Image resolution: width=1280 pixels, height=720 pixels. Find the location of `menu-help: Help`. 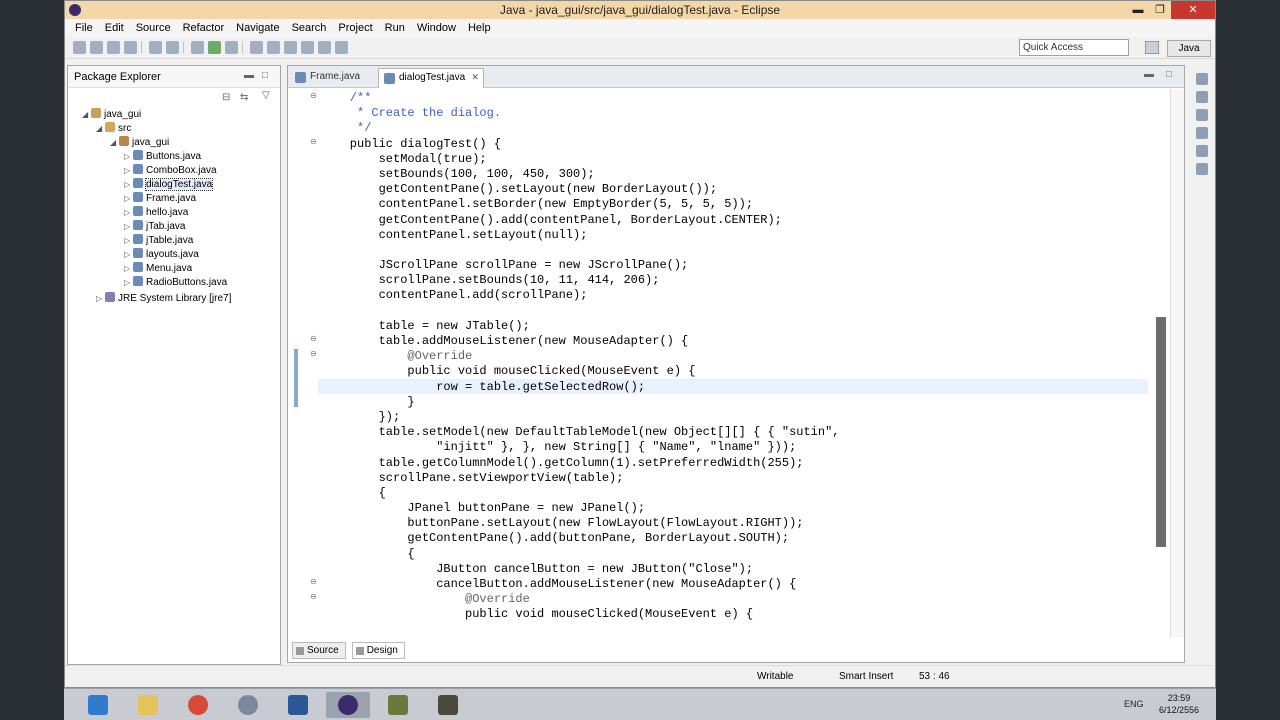

menu-help: Help is located at coordinates (479, 28).